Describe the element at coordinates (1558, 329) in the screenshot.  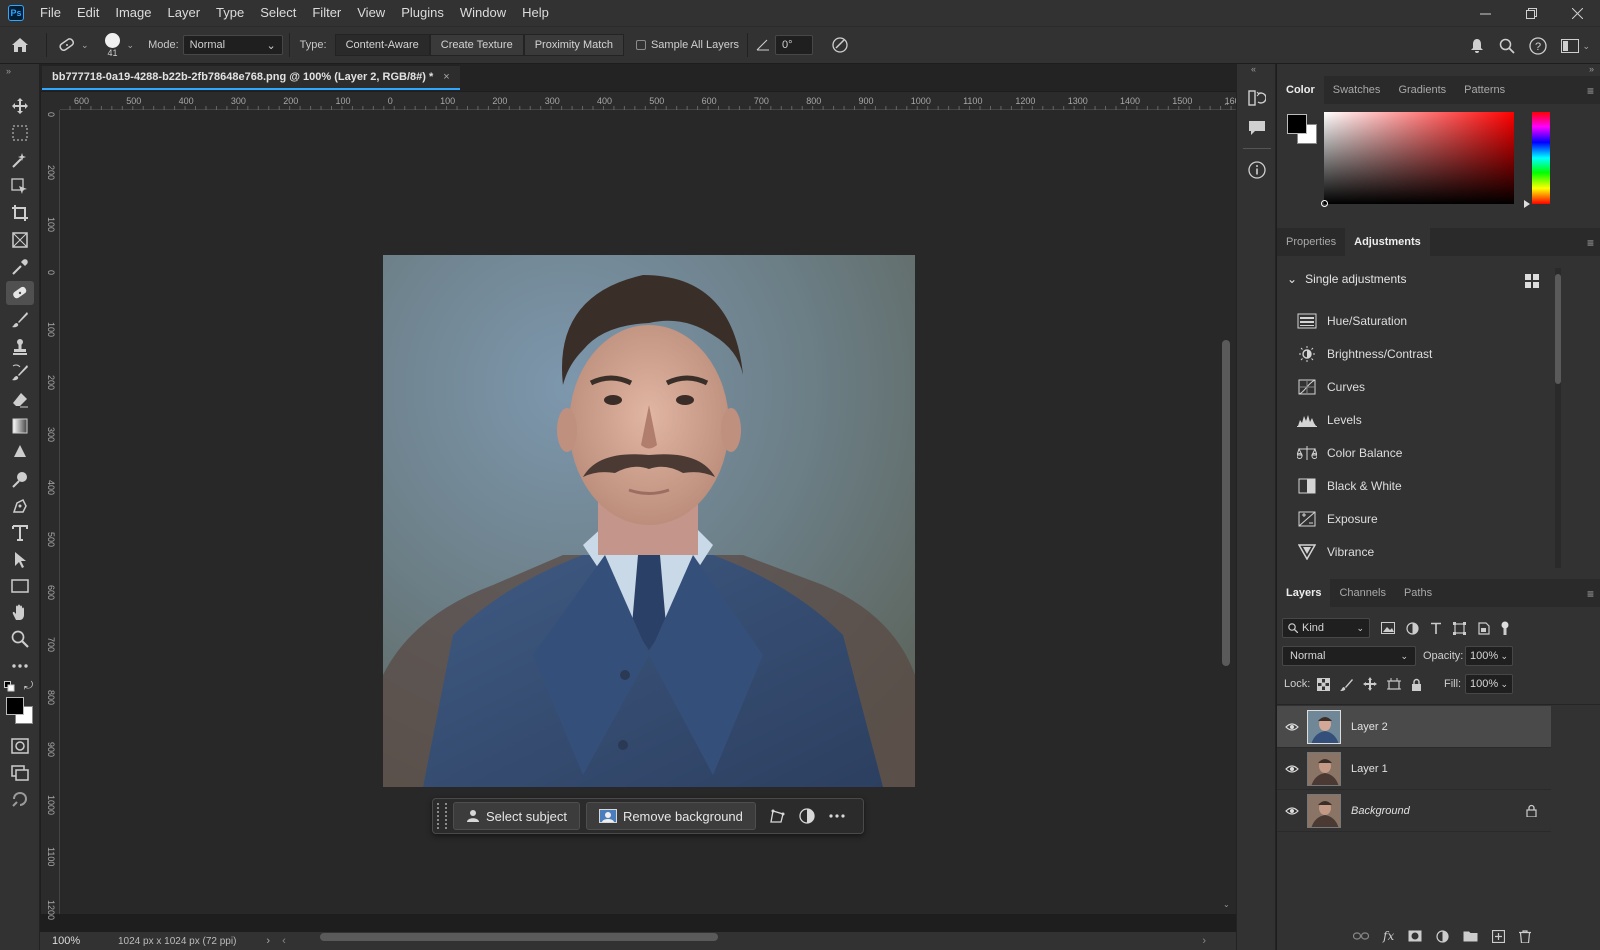
I see `adjustments-scroll-thumb` at that location.